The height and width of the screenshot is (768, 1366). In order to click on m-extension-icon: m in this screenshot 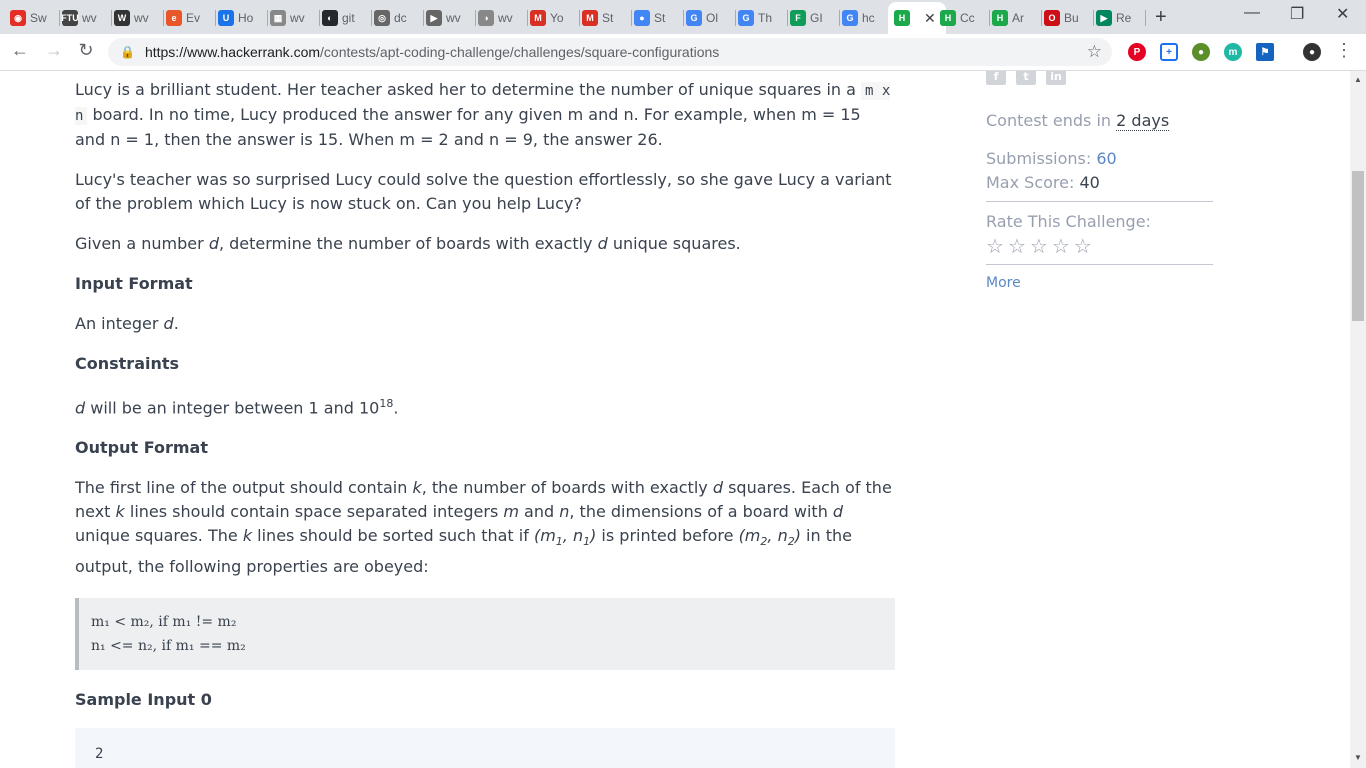, I will do `click(1233, 52)`.